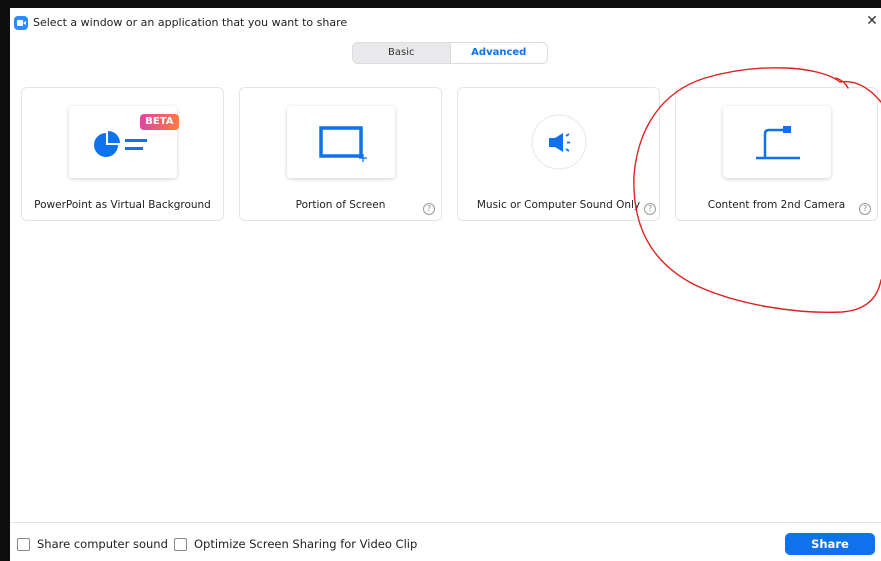 The height and width of the screenshot is (561, 881). What do you see at coordinates (159, 122) in the screenshot?
I see `beta-badge: BETA` at bounding box center [159, 122].